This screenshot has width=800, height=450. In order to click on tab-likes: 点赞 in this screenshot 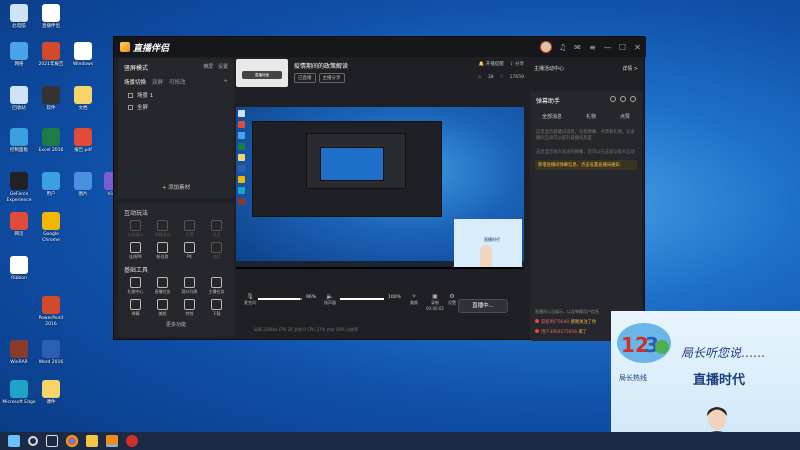, I will do `click(625, 116)`.